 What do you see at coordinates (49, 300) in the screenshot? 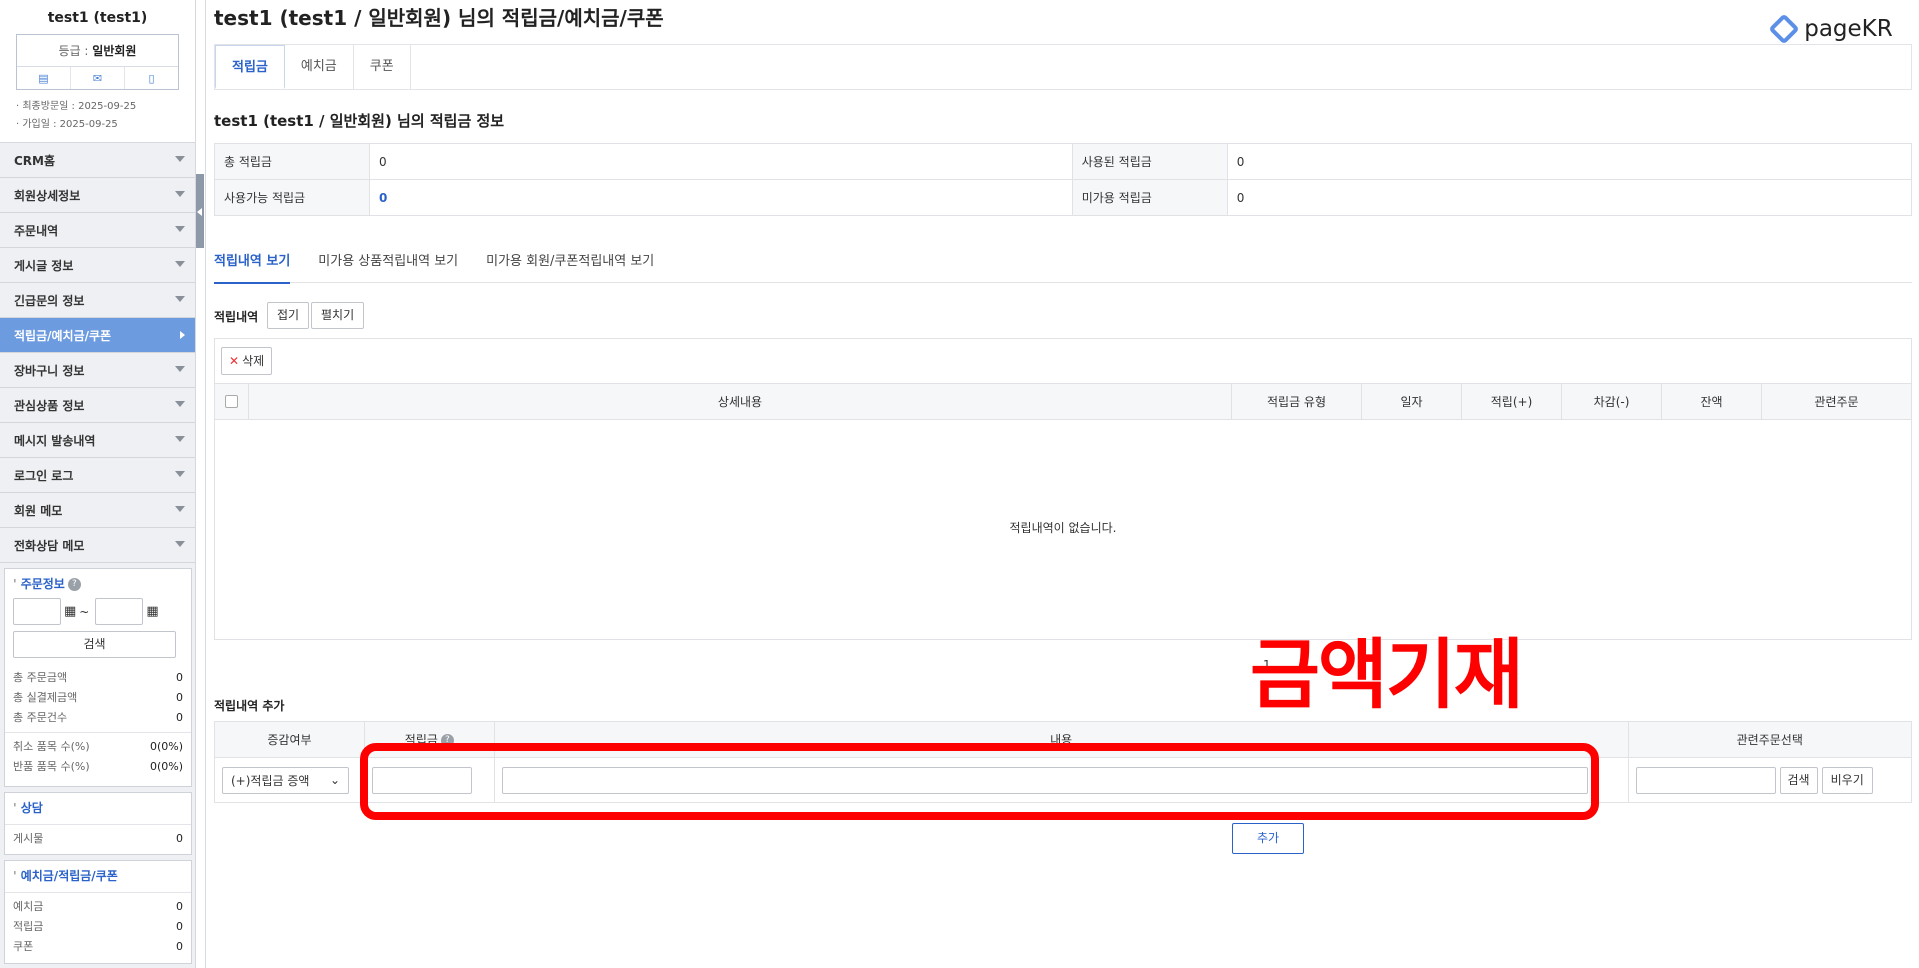
I see `menu-label: 긴급문의 정보` at bounding box center [49, 300].